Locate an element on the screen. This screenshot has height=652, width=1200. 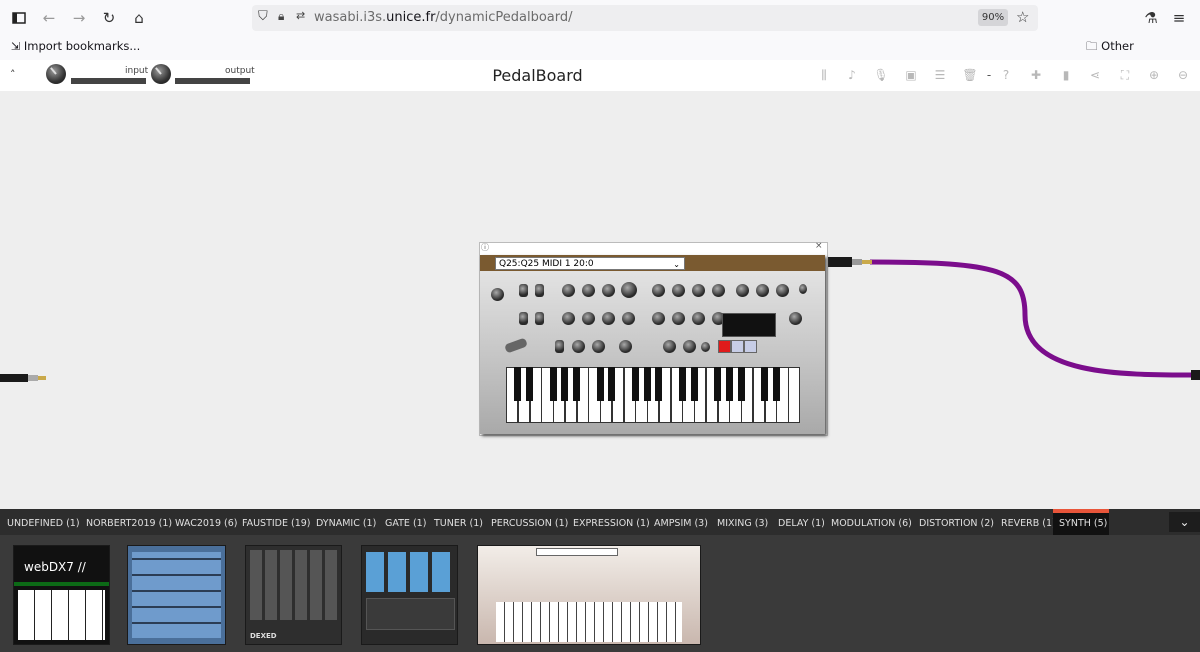
category-tab: DISTORTION (2) is located at coordinates (956, 524).